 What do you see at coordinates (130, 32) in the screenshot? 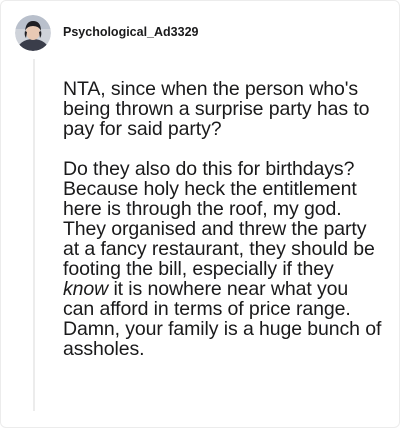
I see `username: Psychological_Ad3329` at bounding box center [130, 32].